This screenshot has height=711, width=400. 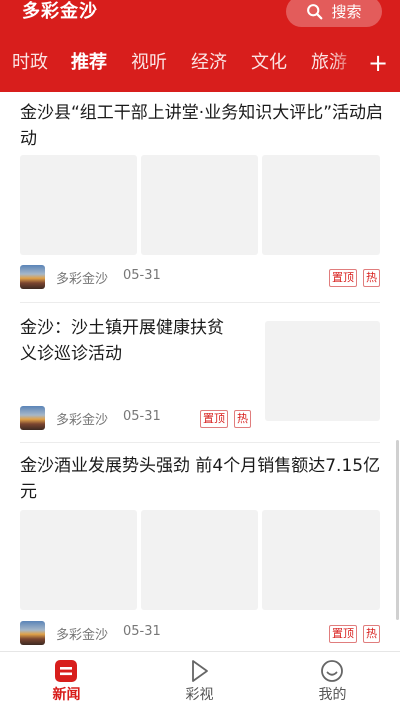 I want to click on news-icon, so click(x=66, y=671).